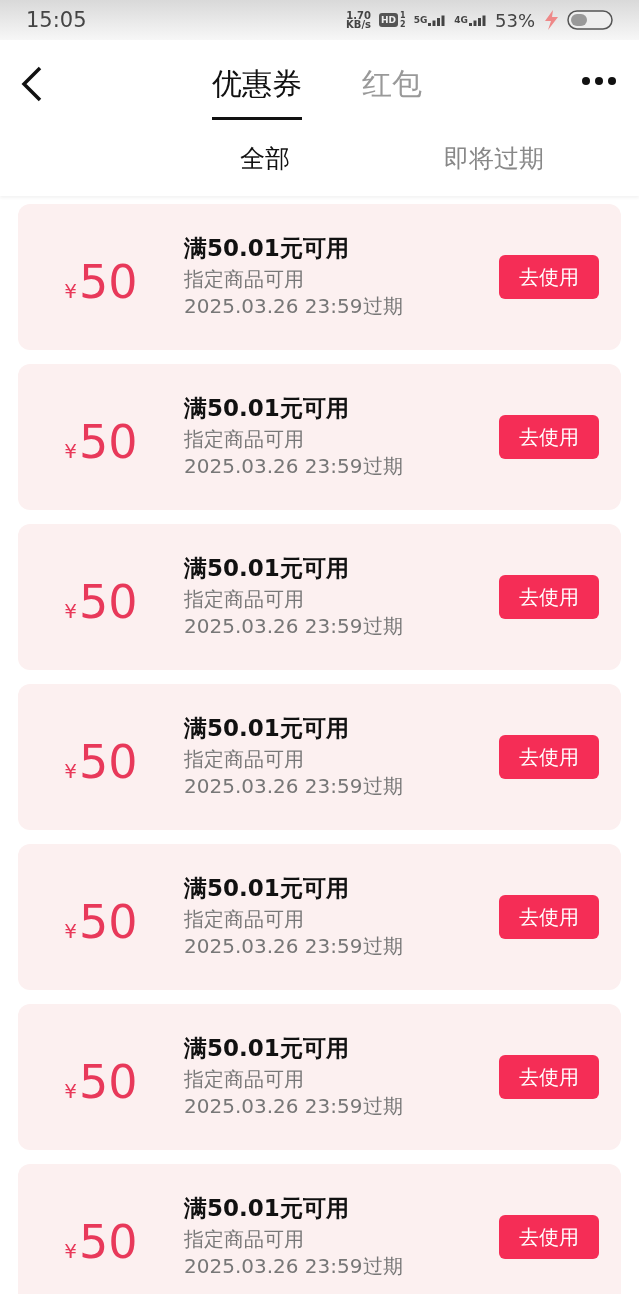 This screenshot has width=639, height=1294. I want to click on battery-percent: 53%, so click(515, 20).